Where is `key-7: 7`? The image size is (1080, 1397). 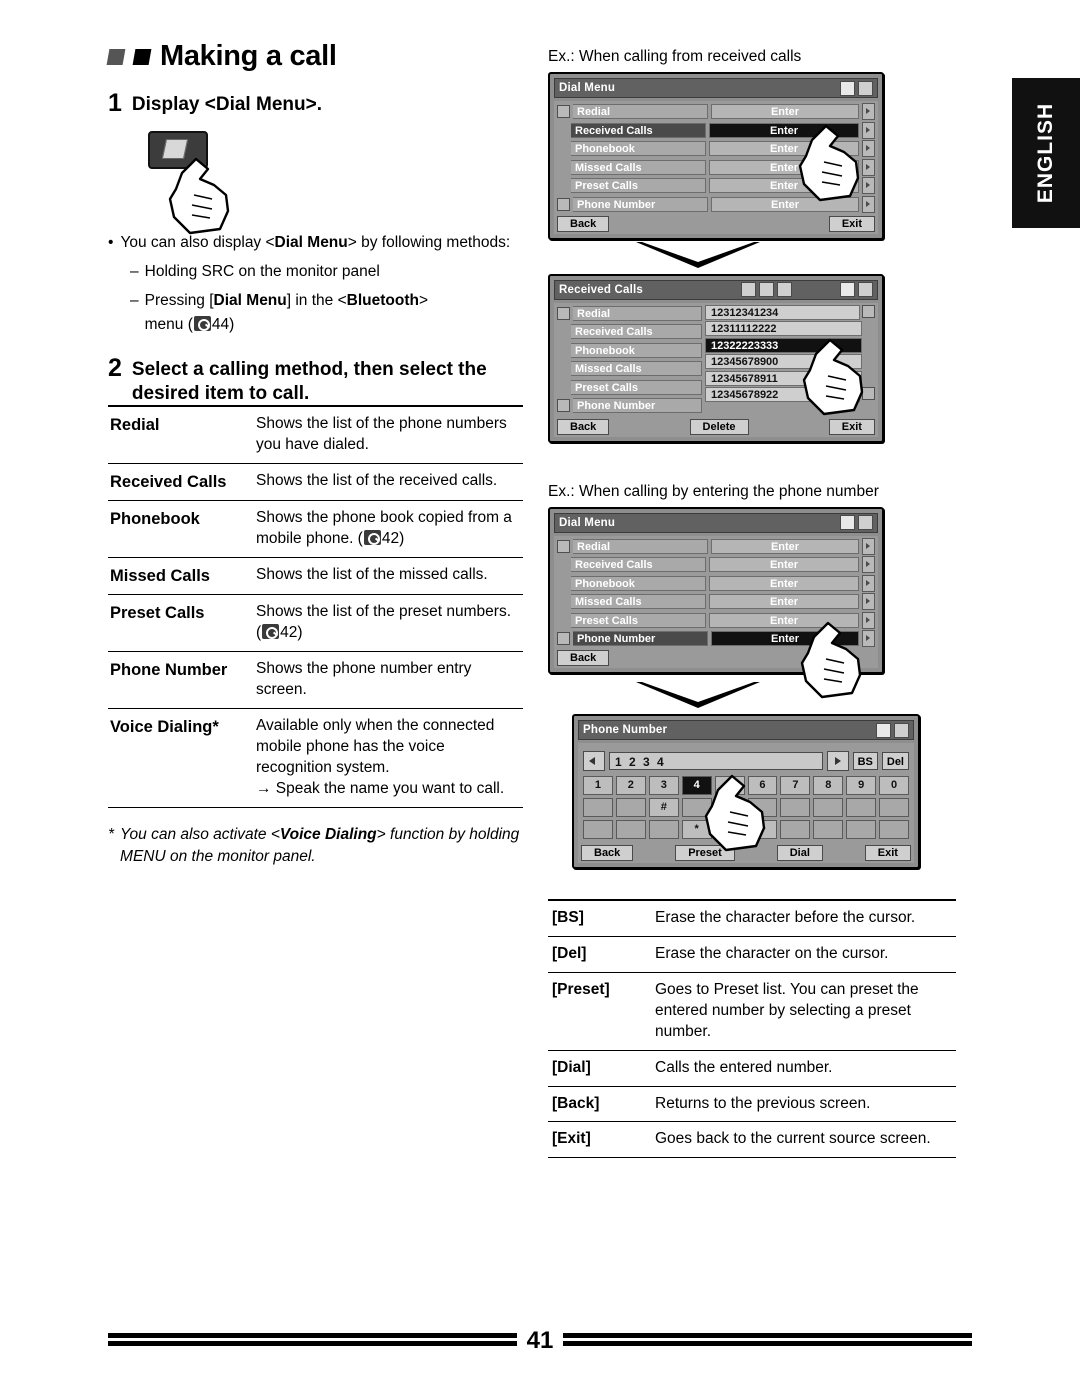 key-7: 7 is located at coordinates (795, 785).